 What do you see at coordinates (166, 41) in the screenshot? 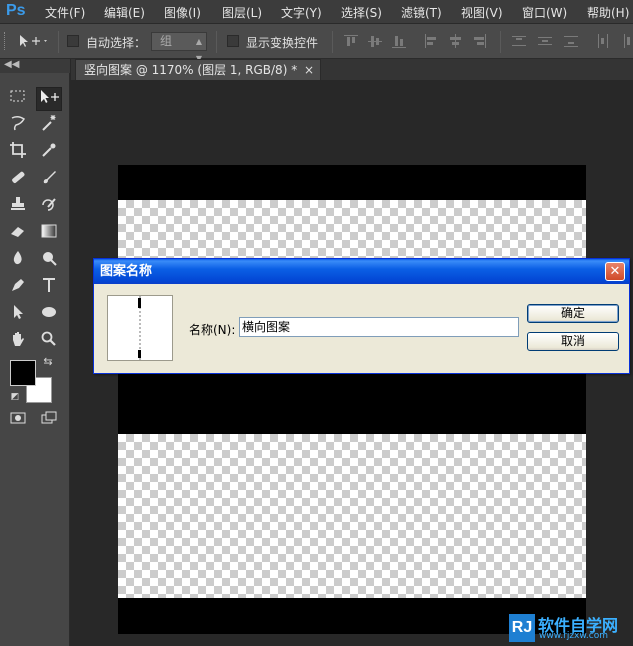
I see `auto-select-value: 组` at bounding box center [166, 41].